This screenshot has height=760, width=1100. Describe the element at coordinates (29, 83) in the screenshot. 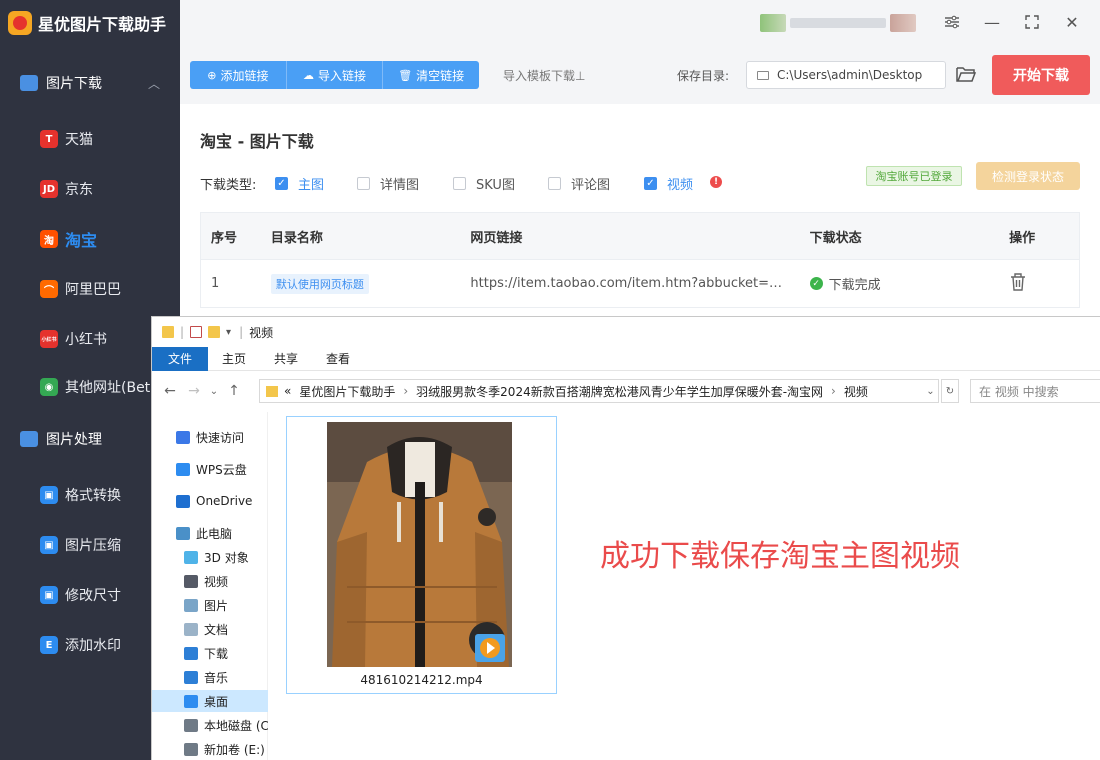

I see `image-download-icon` at that location.